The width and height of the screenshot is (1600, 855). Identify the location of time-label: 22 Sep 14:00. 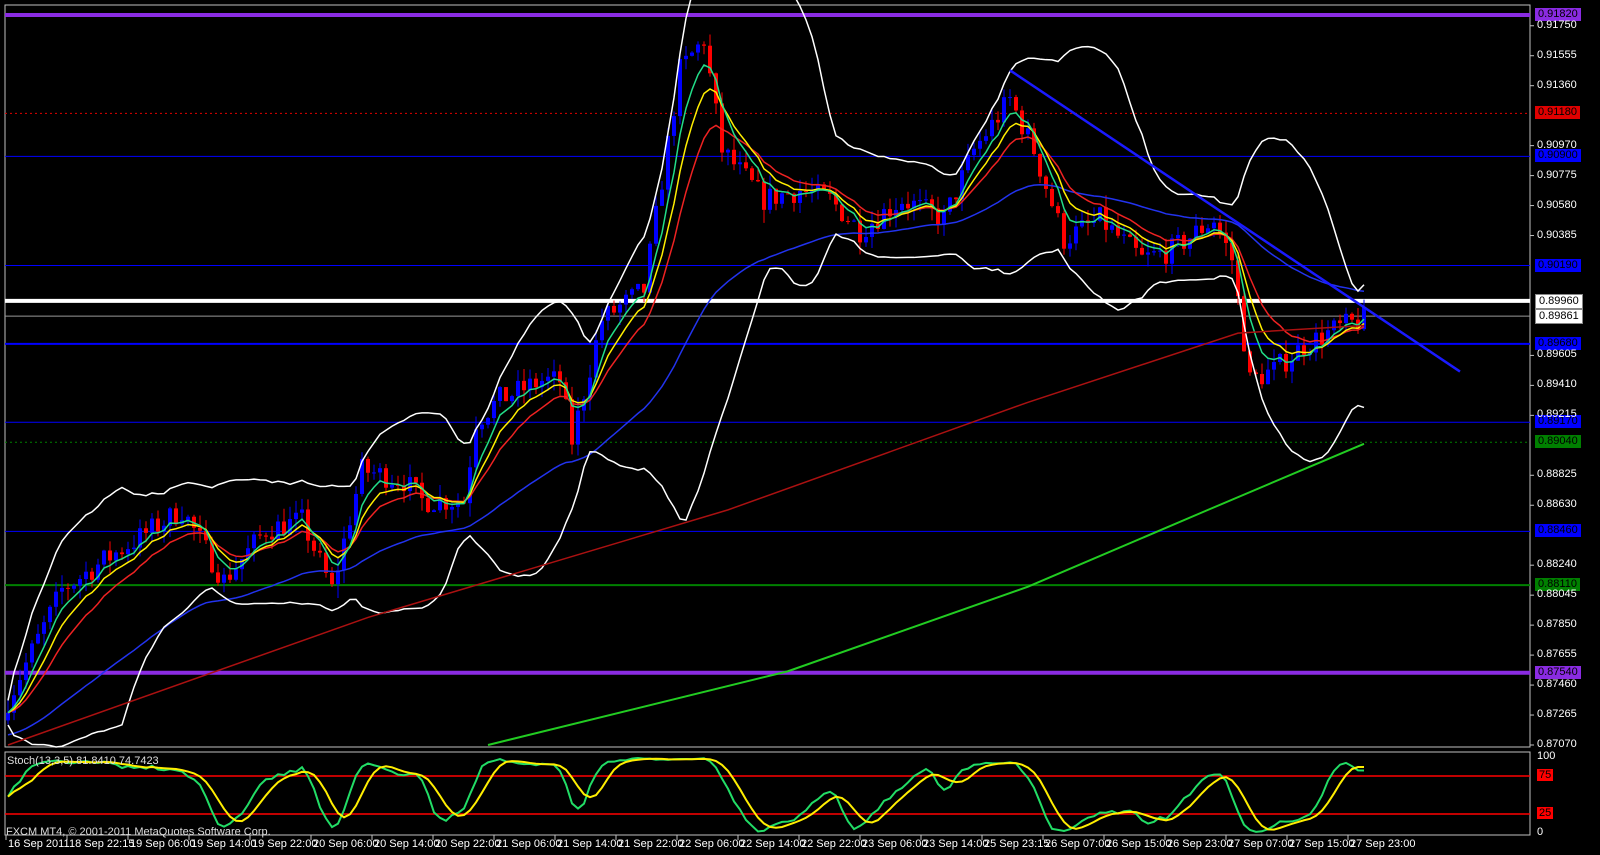
(773, 844).